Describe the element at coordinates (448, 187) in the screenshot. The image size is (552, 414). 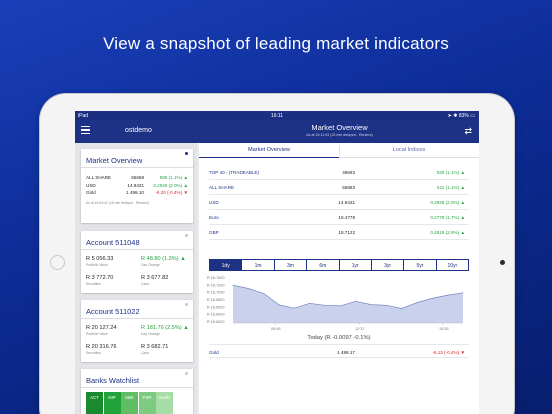
I see `index-change-text: 611 (1.1%)` at that location.